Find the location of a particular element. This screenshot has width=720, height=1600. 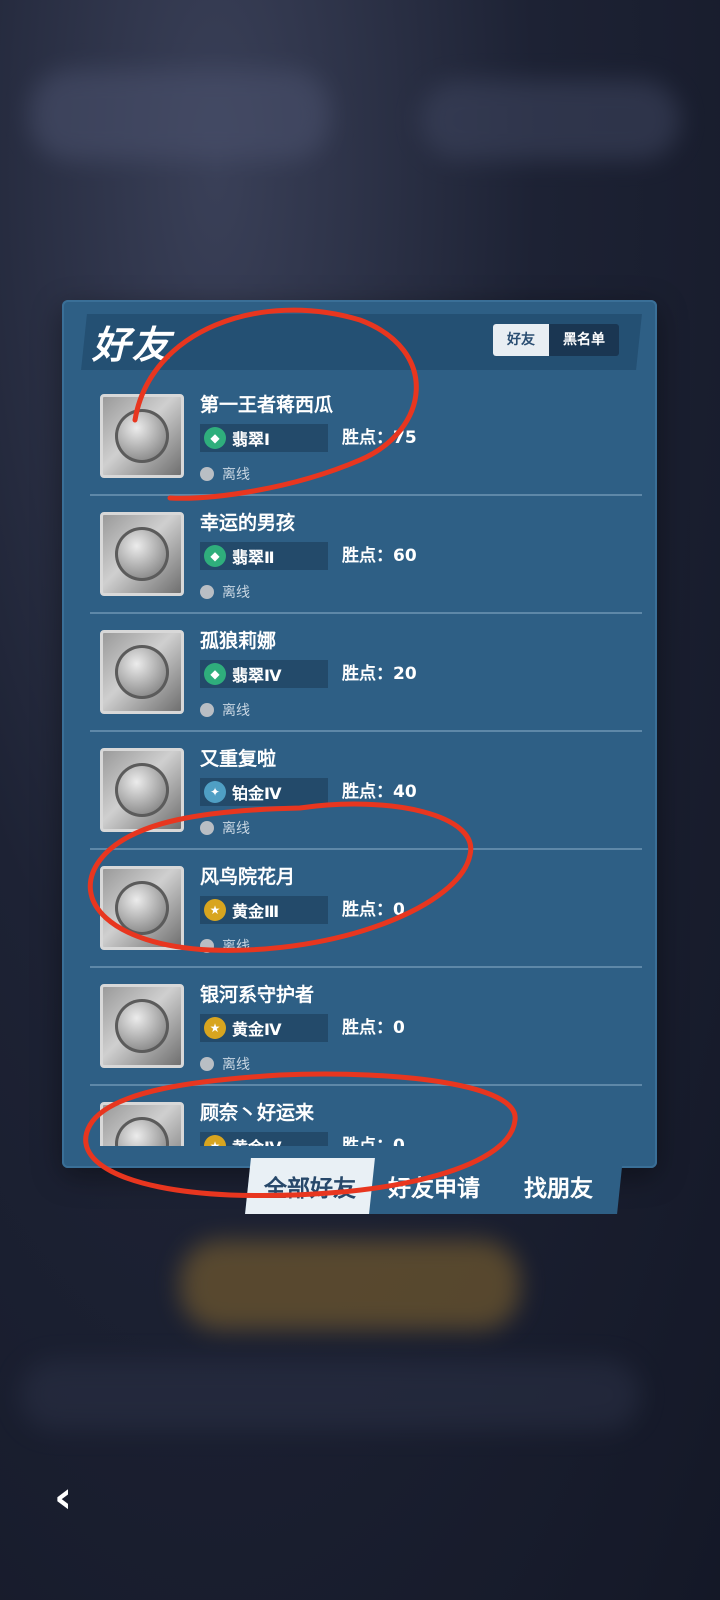

tab-find-friends: 找朋友 is located at coordinates (558, 1186).